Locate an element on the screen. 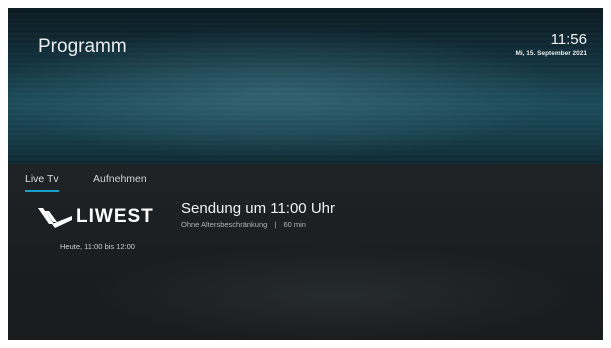  liwest-mark-icon is located at coordinates (55, 218).